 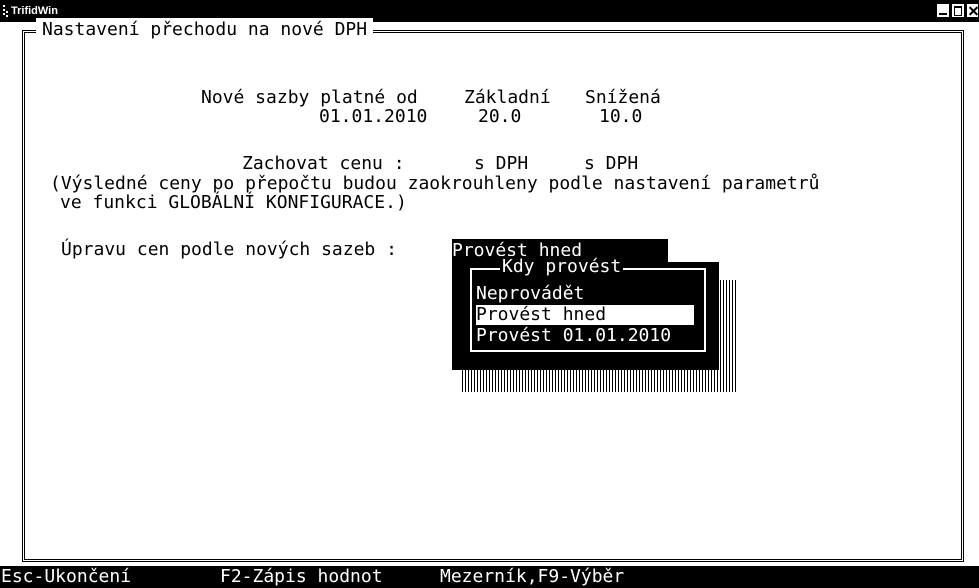 What do you see at coordinates (6, 11) in the screenshot?
I see `app-icon` at bounding box center [6, 11].